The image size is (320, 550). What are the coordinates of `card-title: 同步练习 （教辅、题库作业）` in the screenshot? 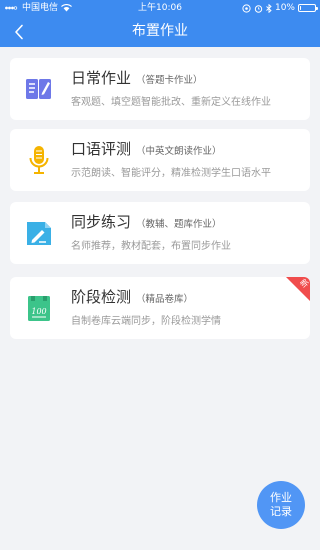 It's located at (146, 222).